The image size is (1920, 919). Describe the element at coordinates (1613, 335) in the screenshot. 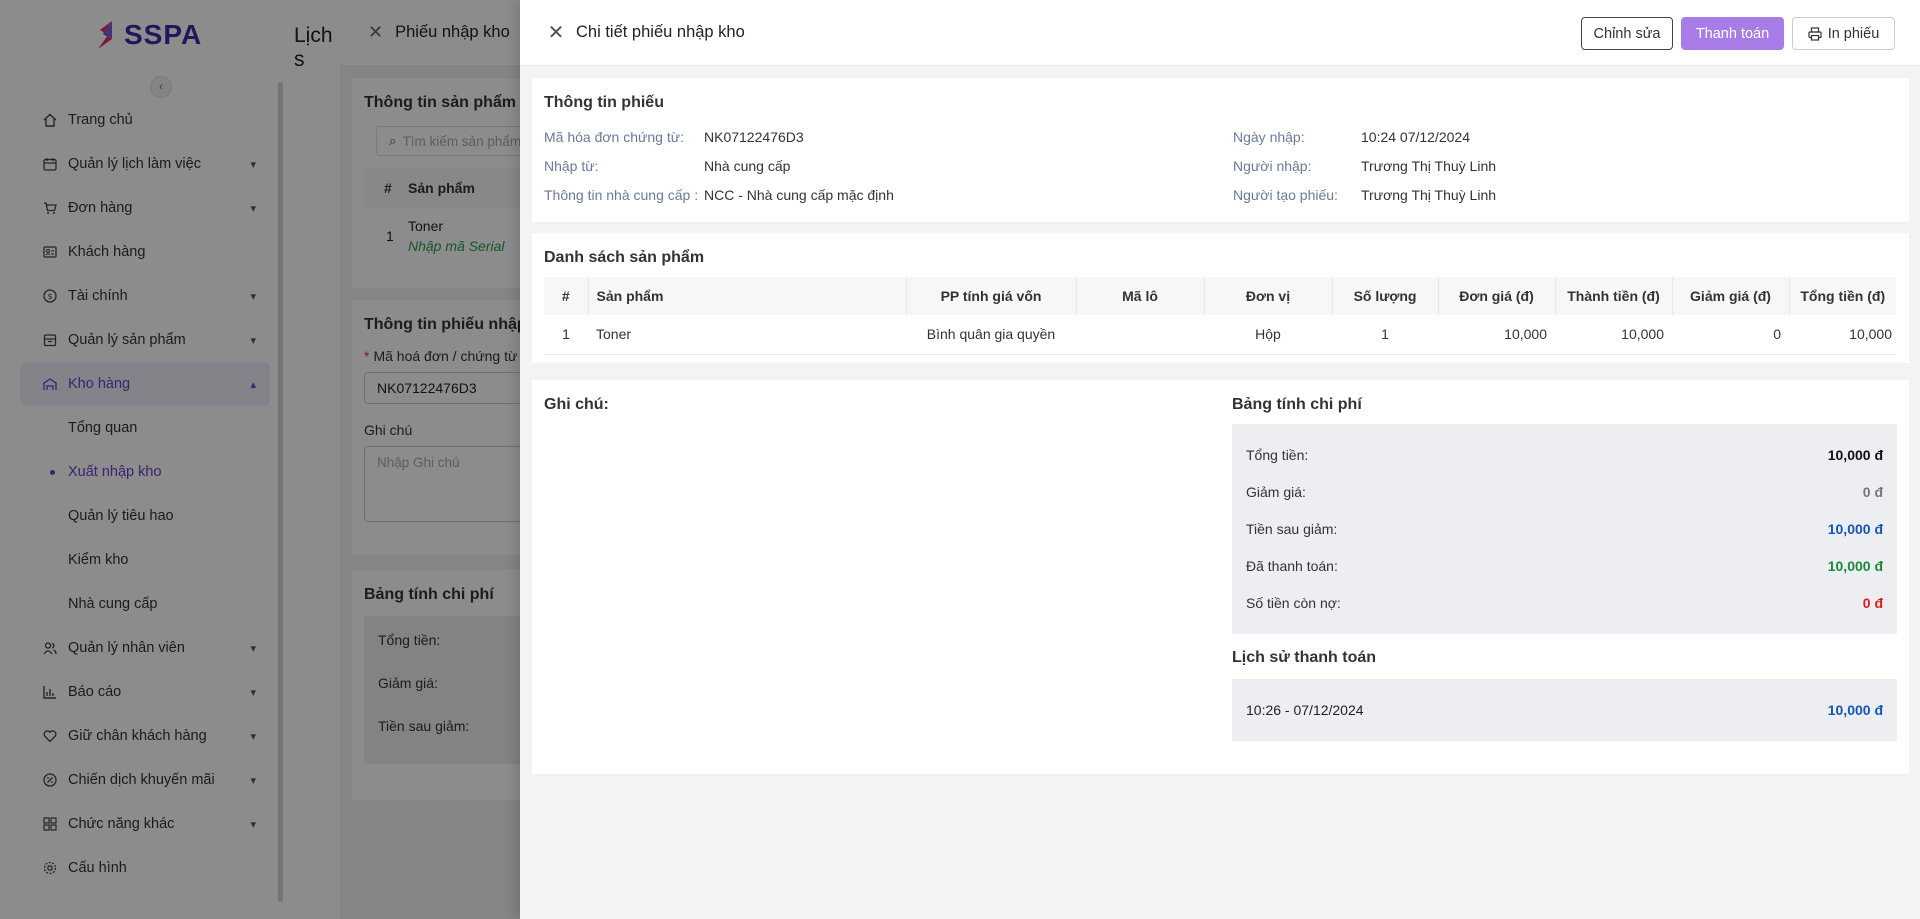

I see `cell-amount: 10,000` at that location.